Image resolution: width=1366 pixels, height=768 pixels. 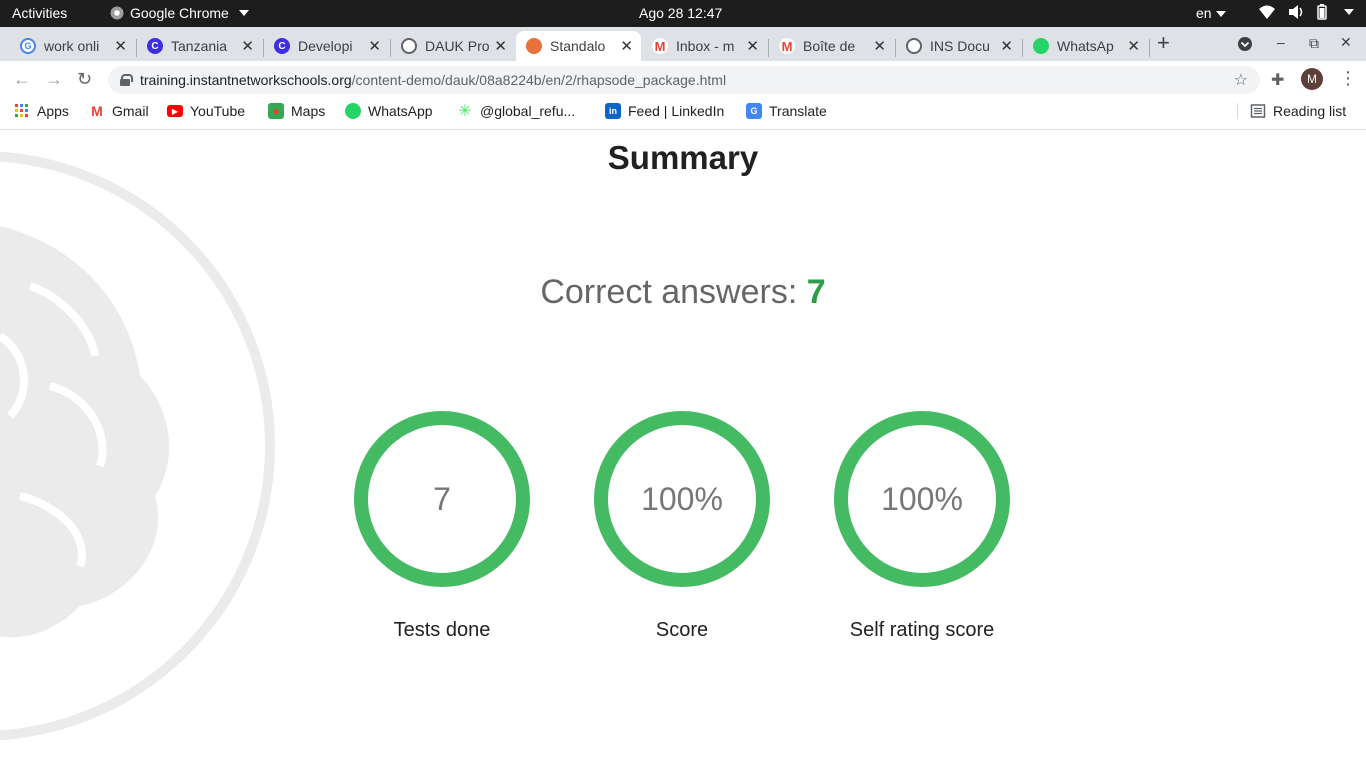 I want to click on tab-item: C Tanzania ✕, so click(x=199, y=46).